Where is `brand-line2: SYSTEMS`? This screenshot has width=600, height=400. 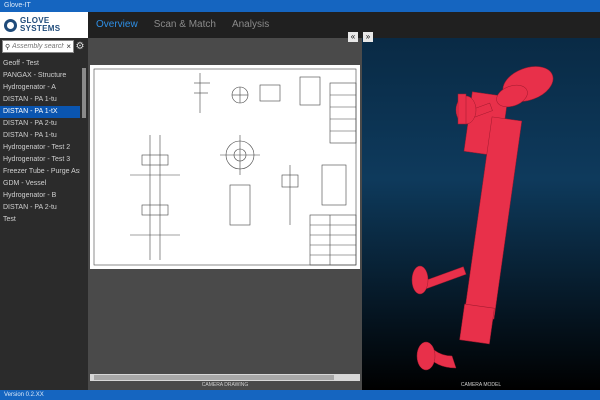 brand-line2: SYSTEMS is located at coordinates (40, 28).